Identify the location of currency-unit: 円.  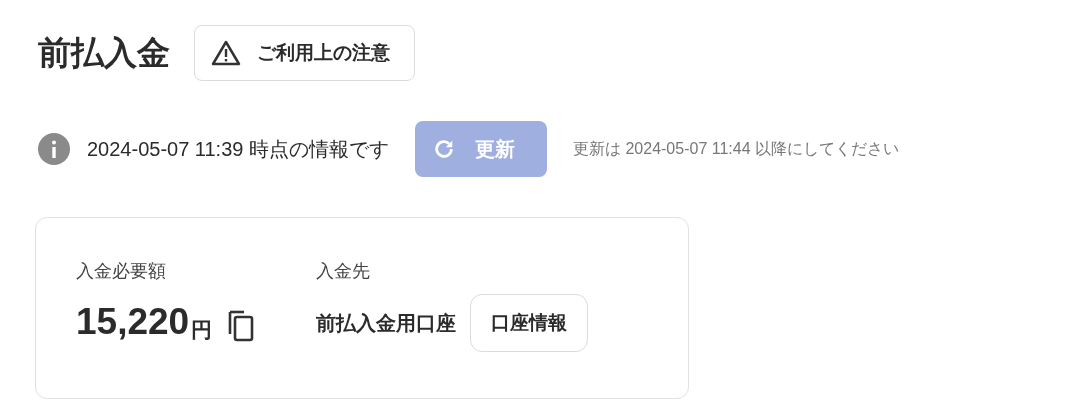
(202, 329).